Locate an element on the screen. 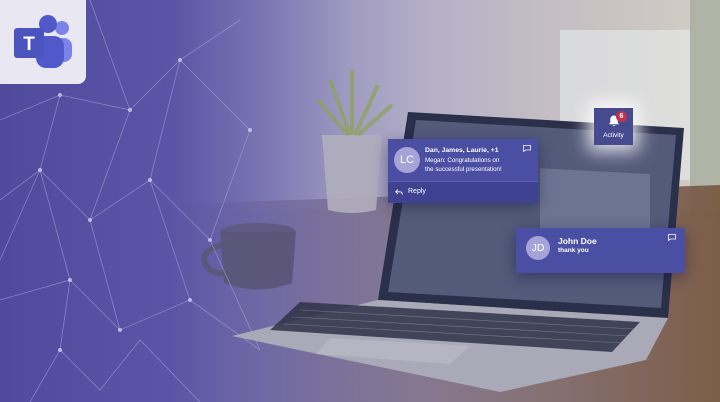 This screenshot has height=402, width=720. svg-text: T is located at coordinates (29, 44).